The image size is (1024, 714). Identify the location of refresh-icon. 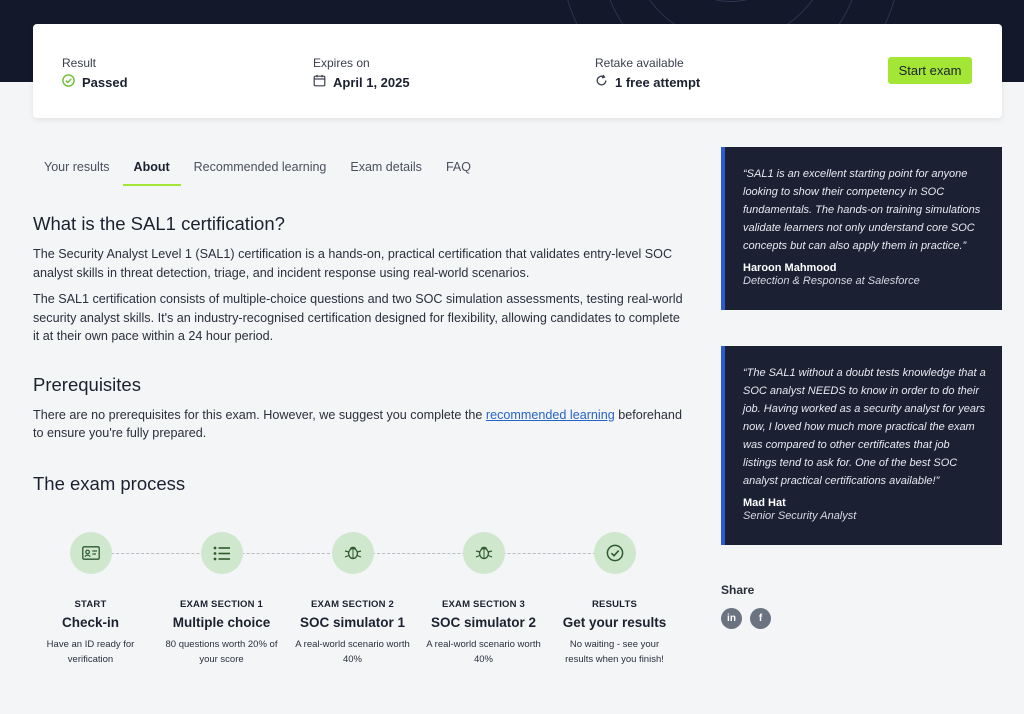
(601, 82).